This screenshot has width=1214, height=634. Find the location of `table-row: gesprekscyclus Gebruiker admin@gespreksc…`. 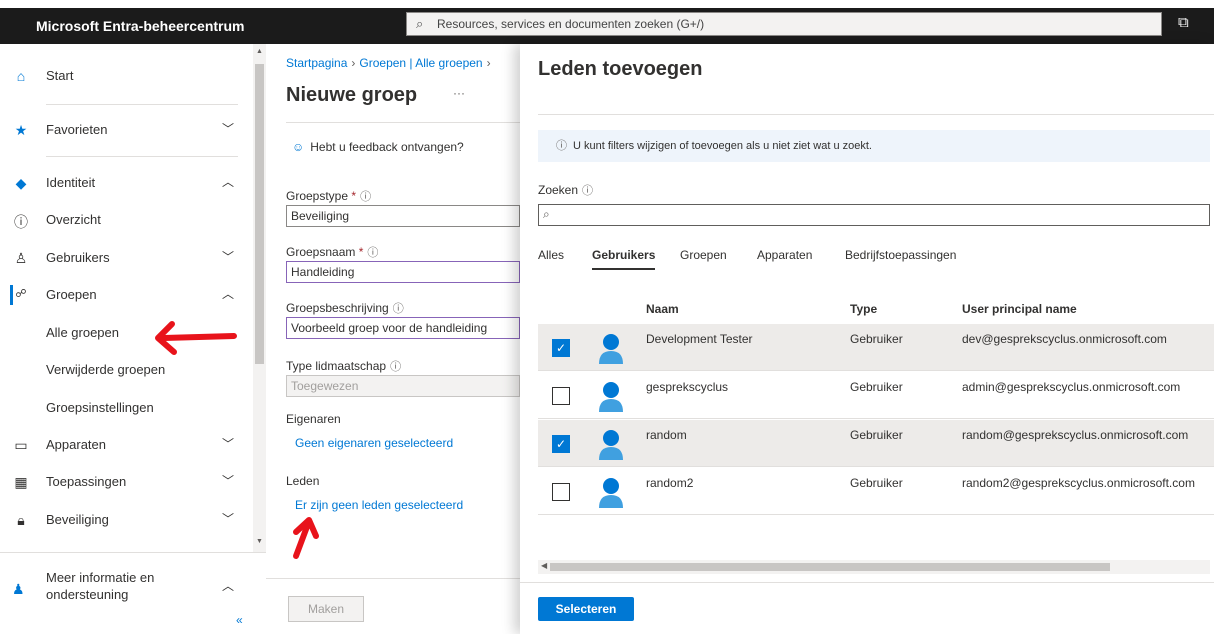

table-row: gesprekscyclus Gebruiker admin@gespreksc… is located at coordinates (876, 395).